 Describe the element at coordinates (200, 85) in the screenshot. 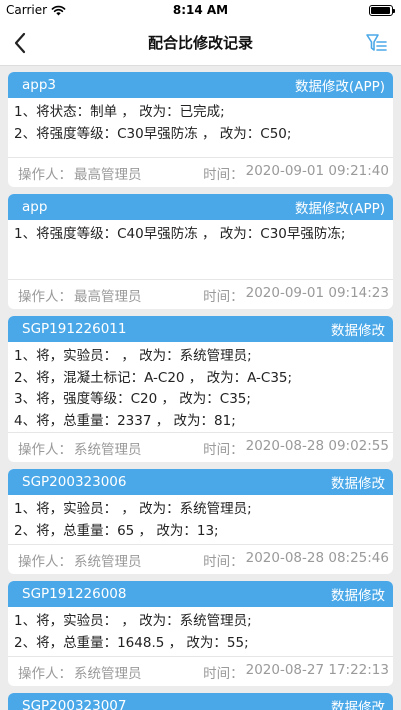

I see `record-header: app3 数据修改(APP)` at that location.